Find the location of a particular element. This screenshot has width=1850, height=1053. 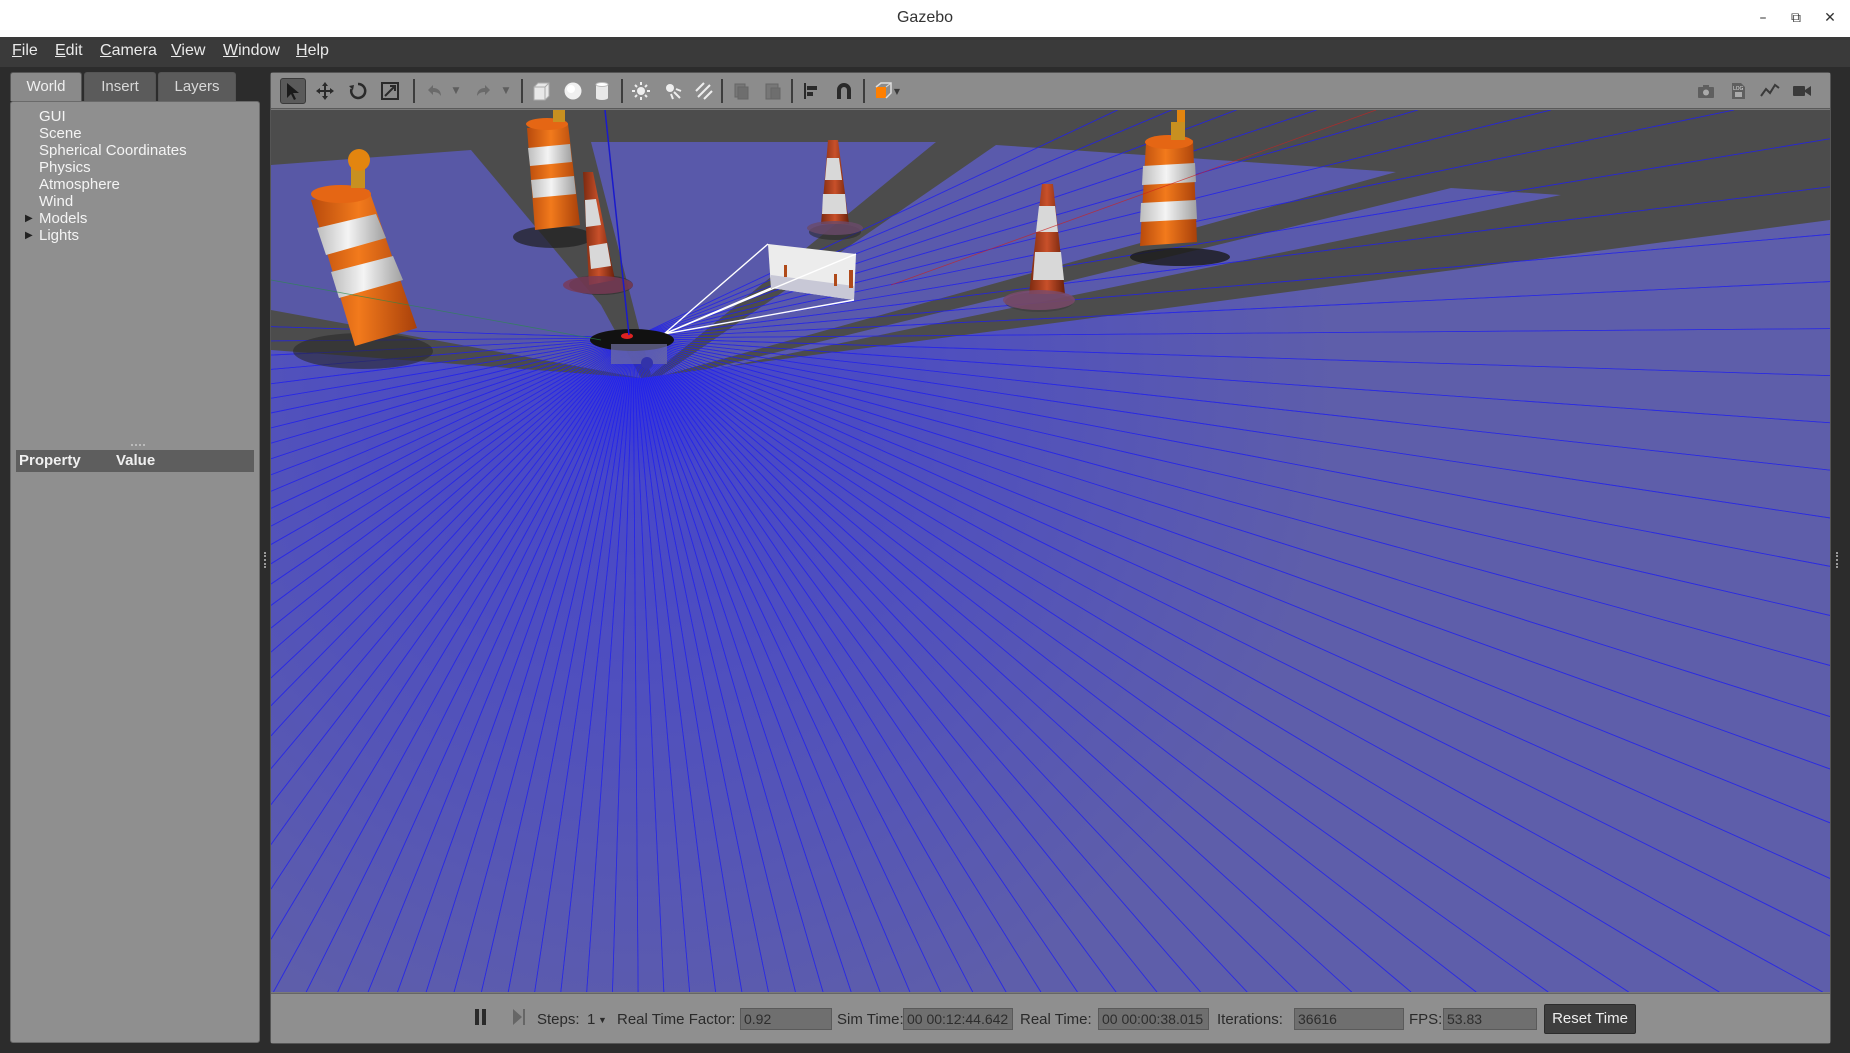

redo-history-dropdown-icon: ▼ is located at coordinates (506, 91).